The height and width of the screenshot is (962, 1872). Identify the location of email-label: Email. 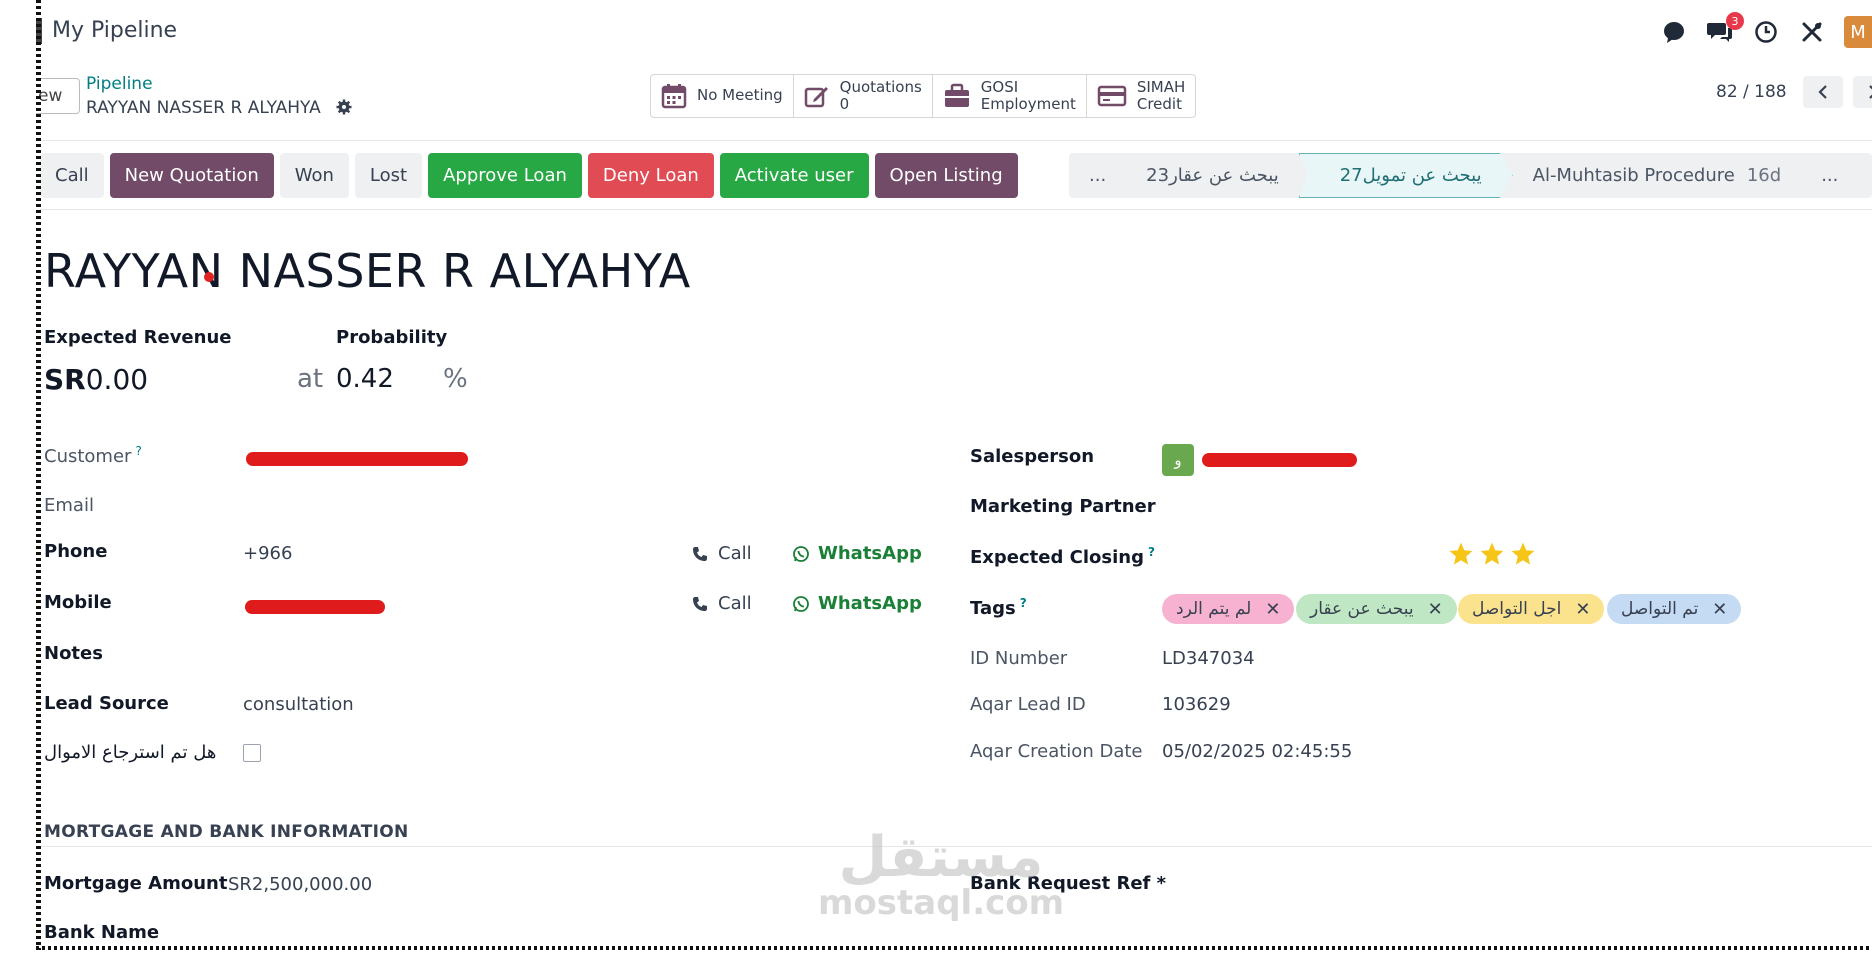
(69, 505).